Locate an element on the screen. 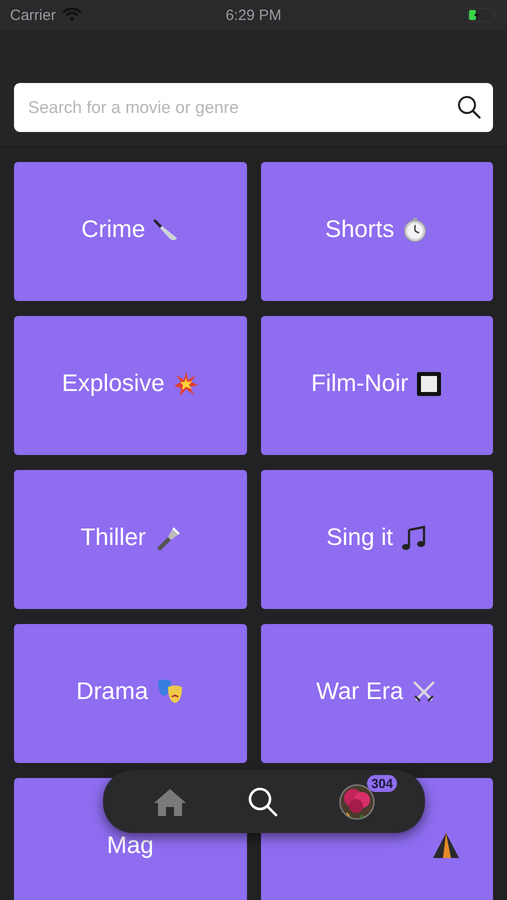 This screenshot has width=507, height=900. genre-tile: Thiller is located at coordinates (130, 539).